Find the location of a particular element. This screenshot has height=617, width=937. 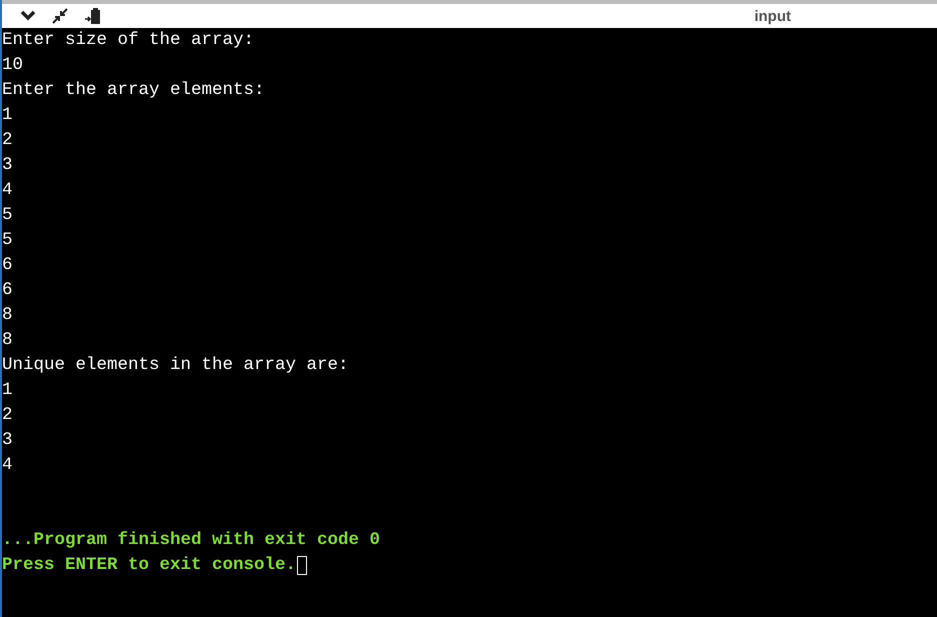

text-cursor is located at coordinates (302, 565).